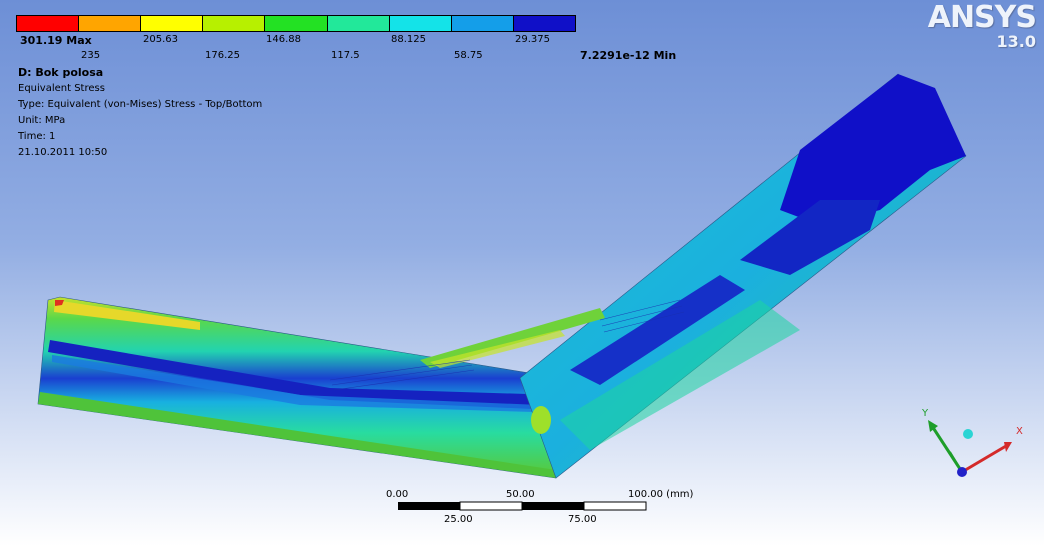  I want to click on axis-y-label: Y, so click(925, 413).